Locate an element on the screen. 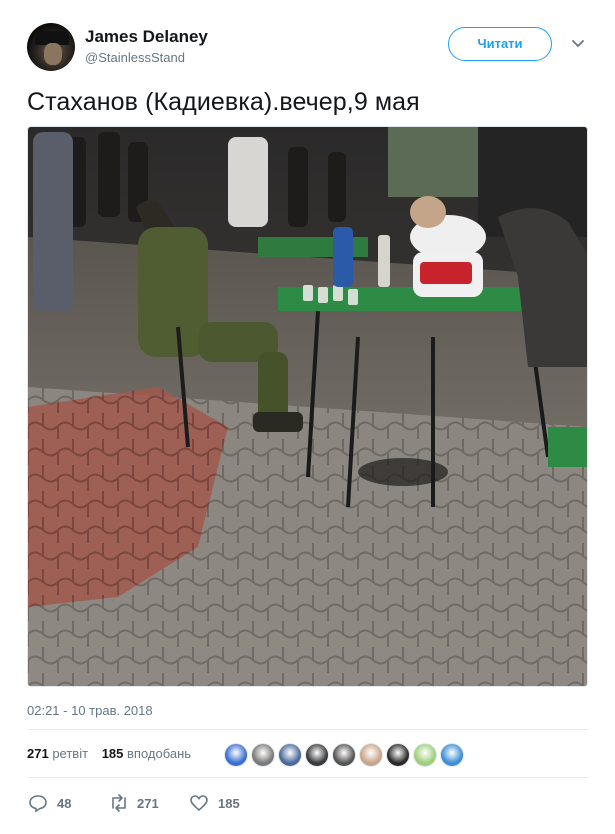 Image resolution: width=615 pixels, height=834 pixels. like-button: 185 is located at coordinates (219, 803).